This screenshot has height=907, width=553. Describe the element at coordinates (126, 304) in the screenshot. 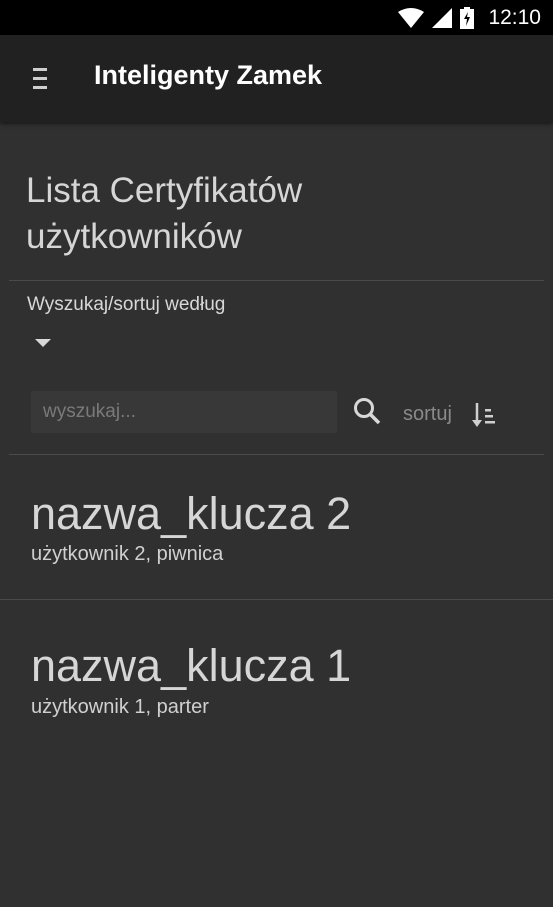

I see `filter-label: Wyszukaj/sortuj według` at that location.